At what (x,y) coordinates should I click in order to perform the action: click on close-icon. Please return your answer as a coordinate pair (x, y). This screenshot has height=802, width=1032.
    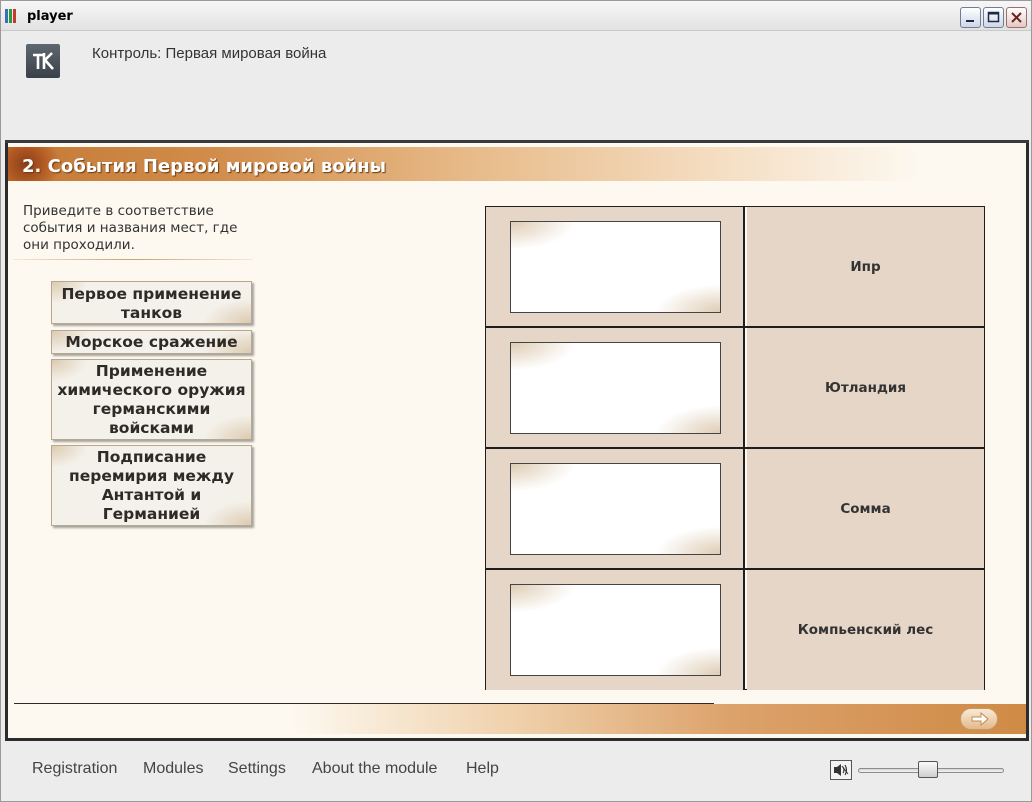
    Looking at the image, I should click on (1016, 17).